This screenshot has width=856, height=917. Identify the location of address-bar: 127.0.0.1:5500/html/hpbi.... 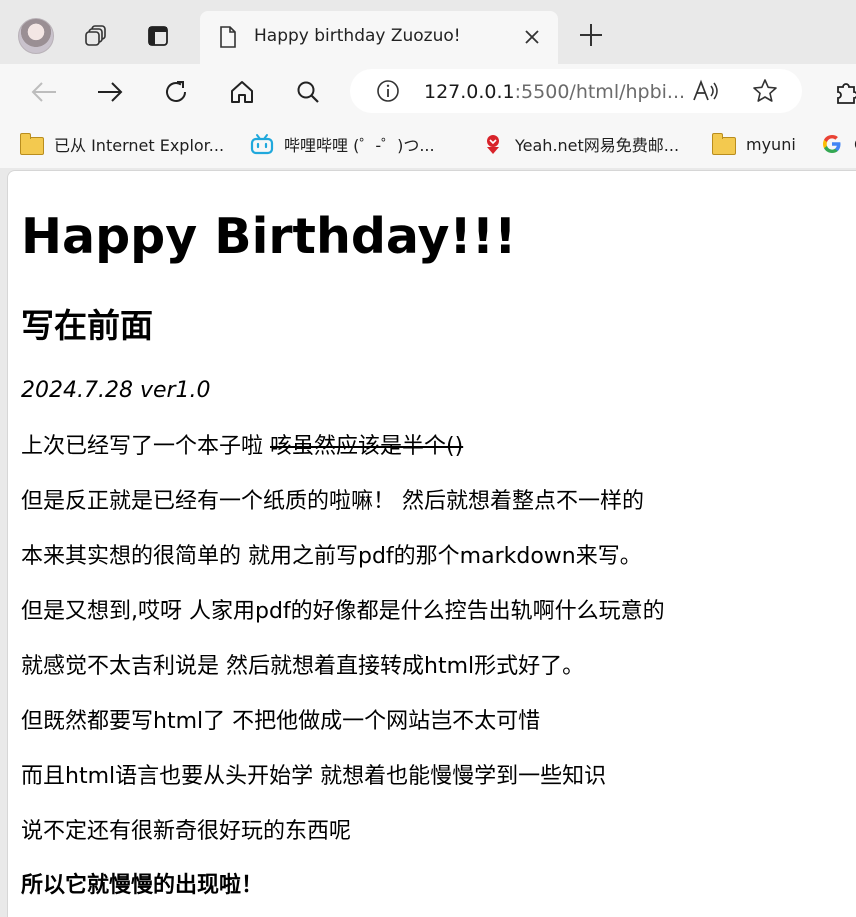
(576, 91).